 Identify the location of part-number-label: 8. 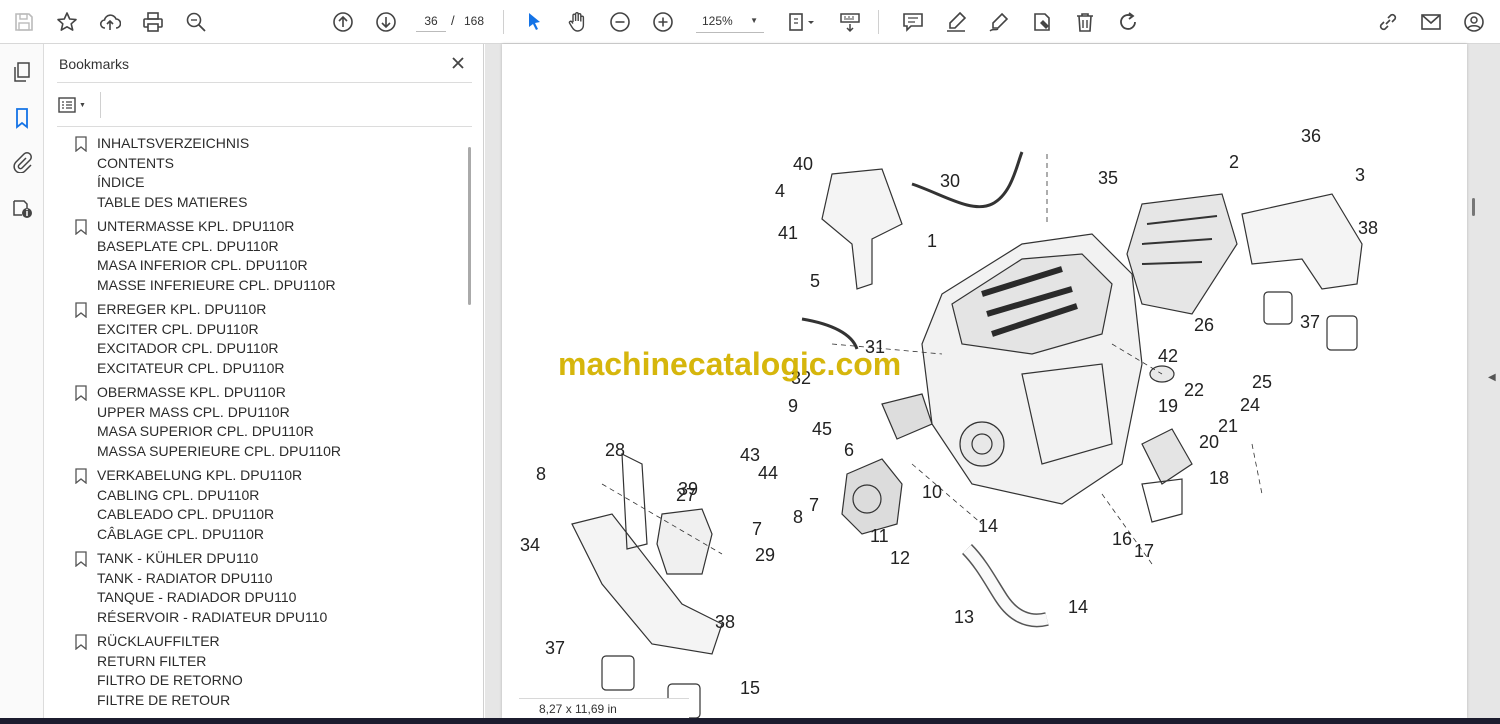
(541, 474).